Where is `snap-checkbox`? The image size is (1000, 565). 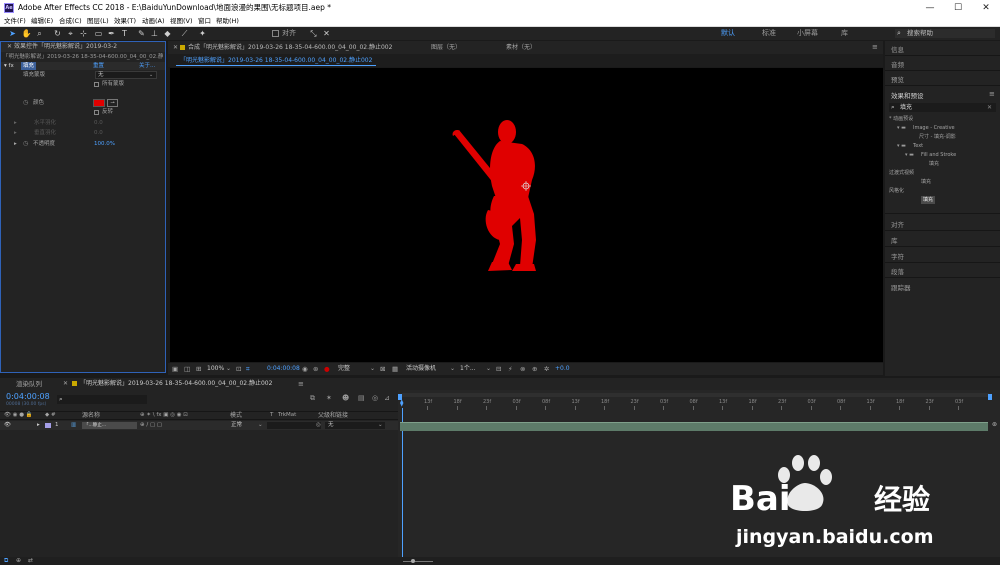 snap-checkbox is located at coordinates (275, 33).